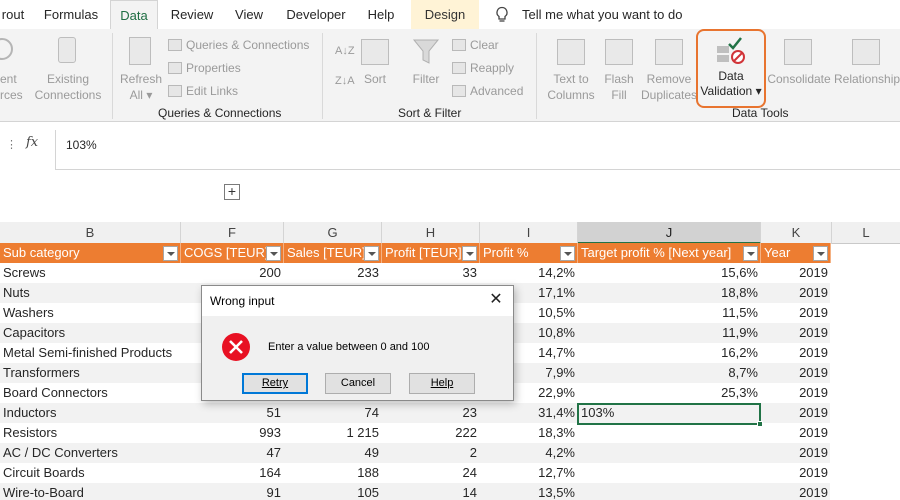  I want to click on cell-profit-pct: 4,2%, so click(529, 453).